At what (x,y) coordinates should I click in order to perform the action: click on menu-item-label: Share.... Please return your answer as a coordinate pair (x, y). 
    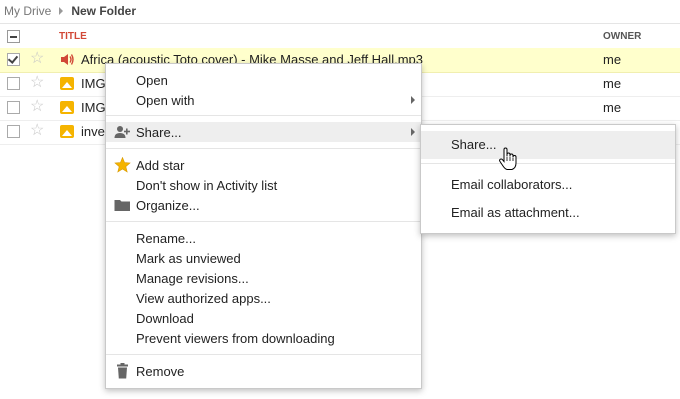
    Looking at the image, I should click on (159, 132).